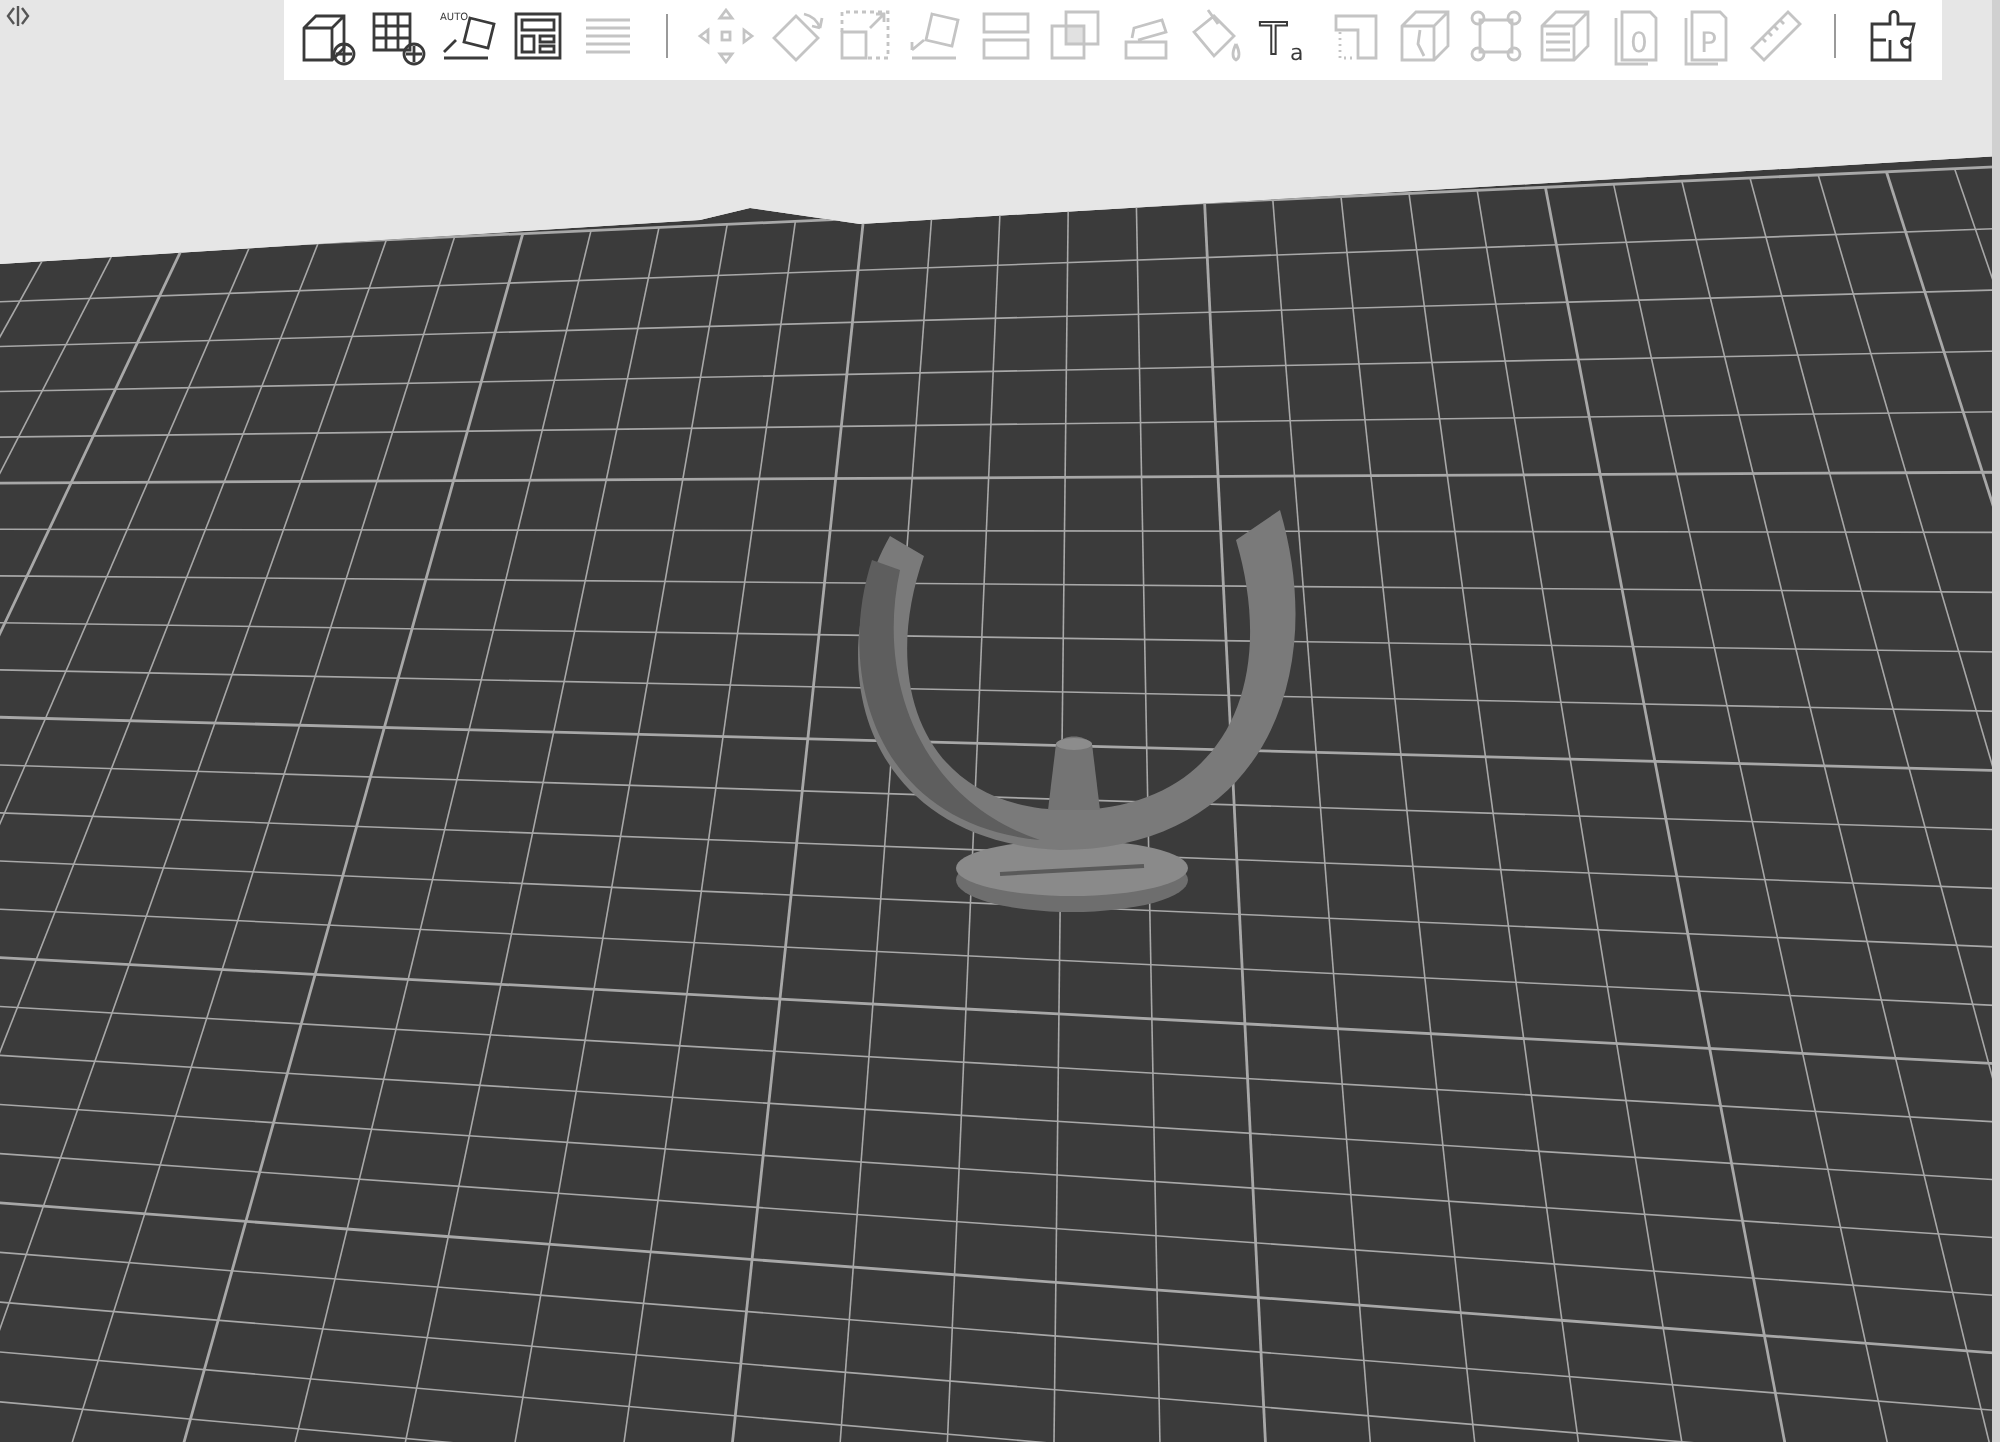 The height and width of the screenshot is (1442, 2000). Describe the element at coordinates (18, 16) in the screenshot. I see `collapse-sidebar-icon` at that location.